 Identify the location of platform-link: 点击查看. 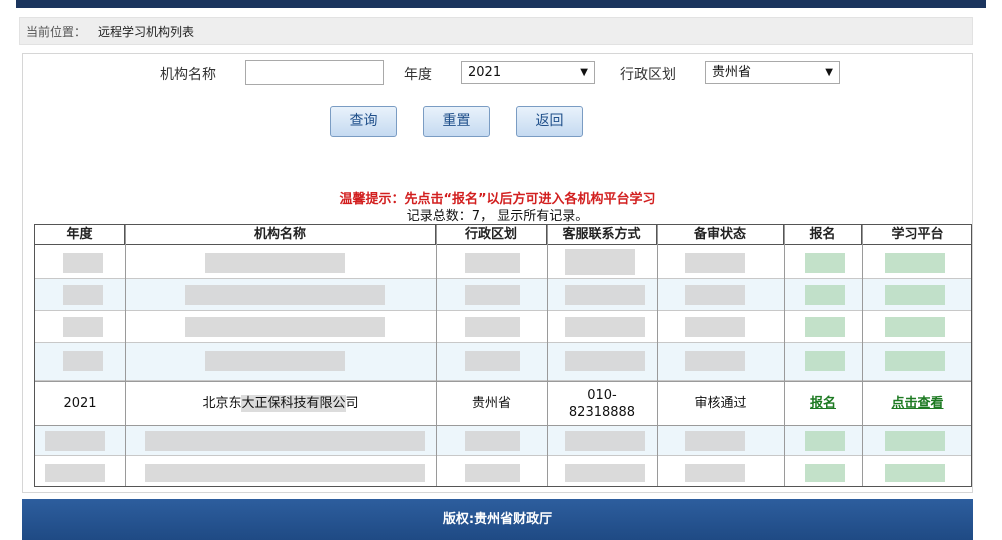
(916, 403).